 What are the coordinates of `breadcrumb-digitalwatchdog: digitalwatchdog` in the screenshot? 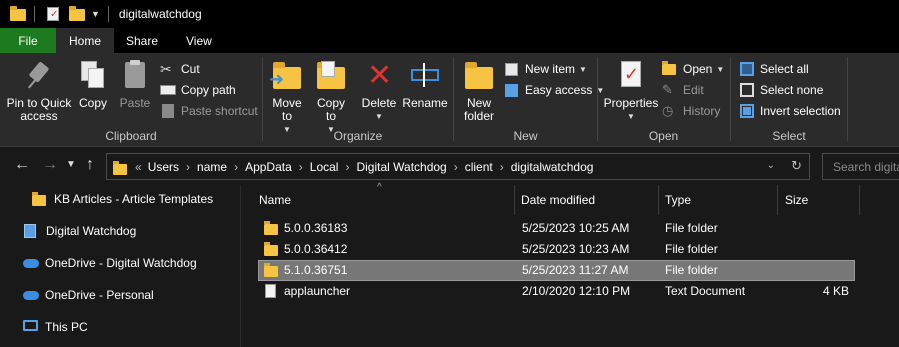 It's located at (552, 167).